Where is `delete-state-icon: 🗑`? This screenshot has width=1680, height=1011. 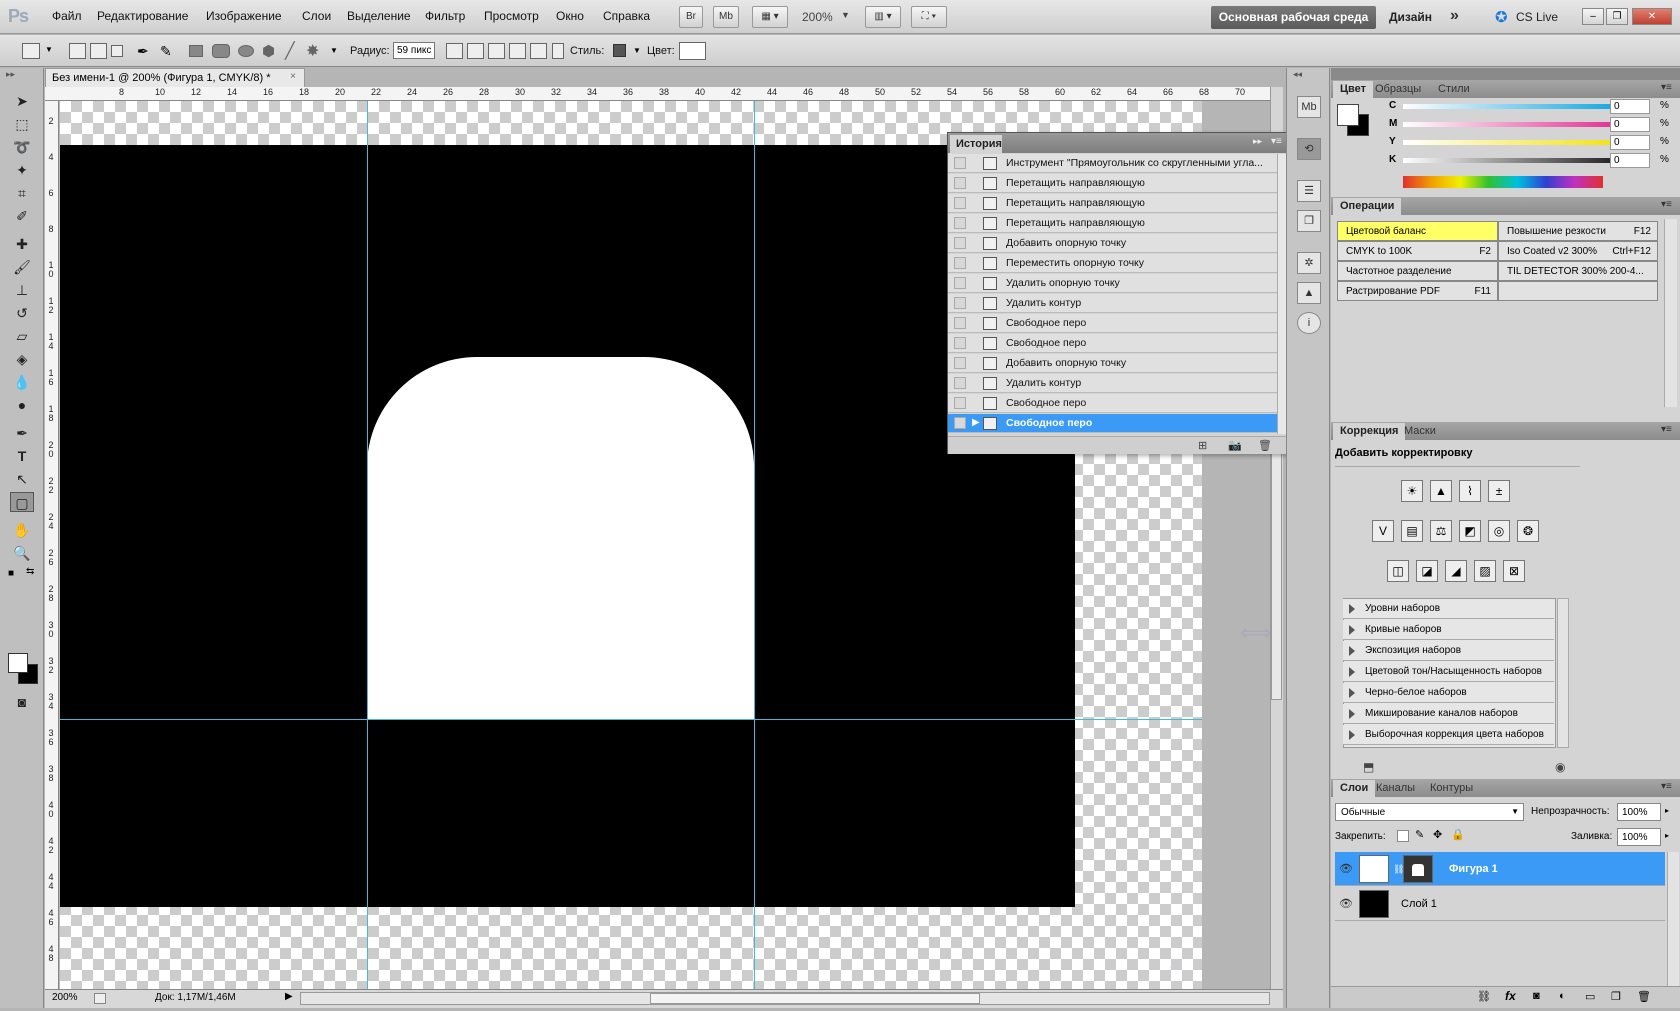 delete-state-icon: 🗑 is located at coordinates (1265, 445).